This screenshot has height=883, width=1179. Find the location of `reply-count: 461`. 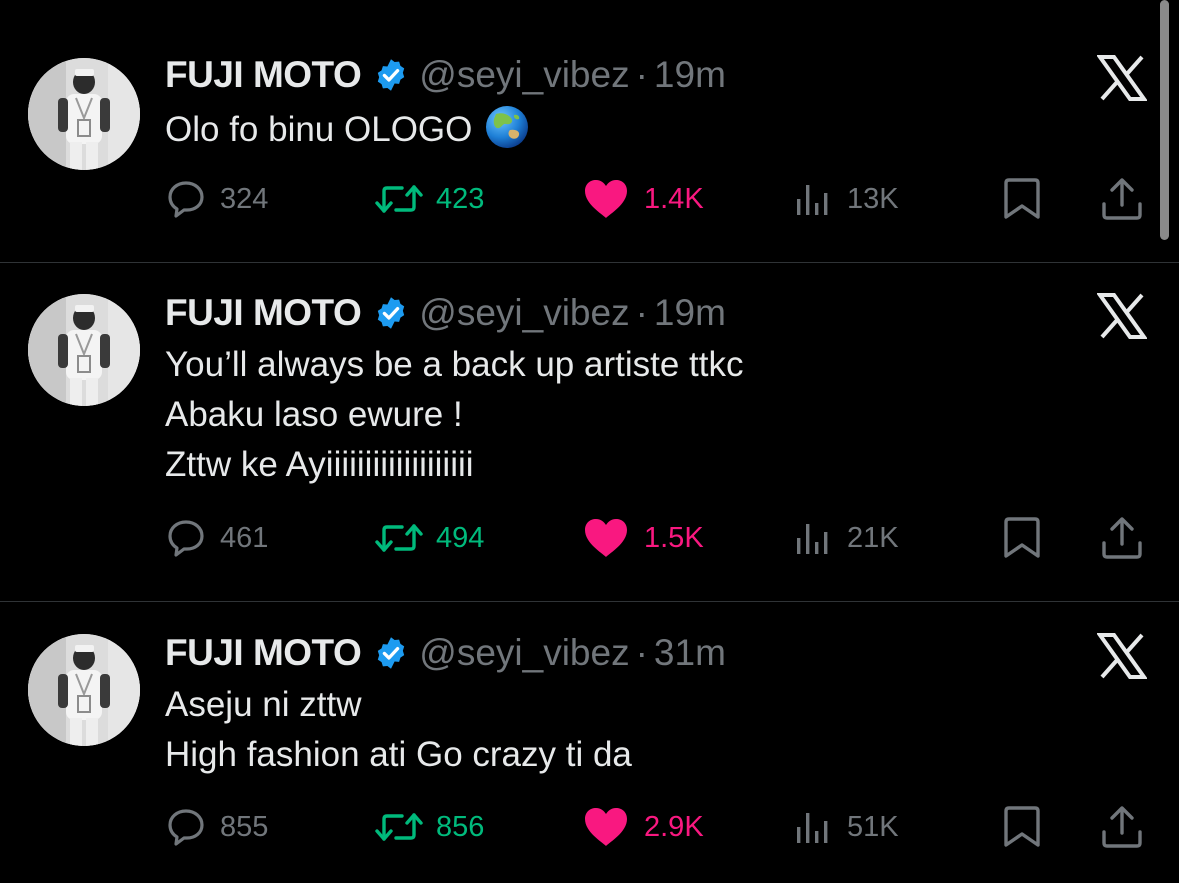

reply-count: 461 is located at coordinates (244, 537).